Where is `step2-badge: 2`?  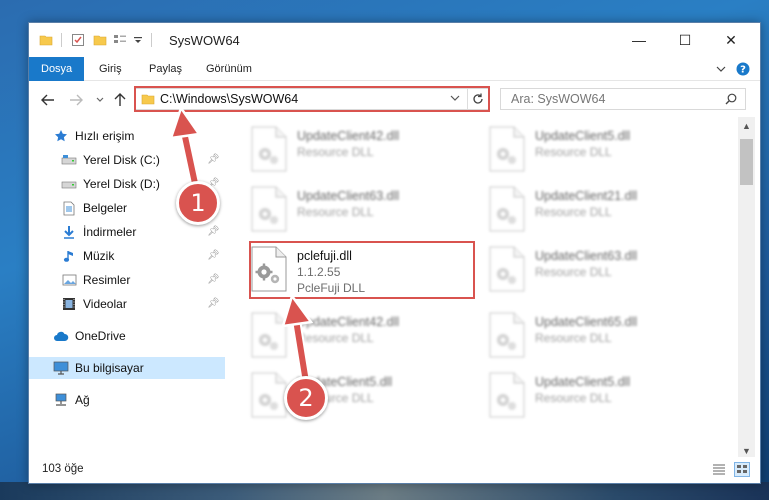
step2-badge: 2 is located at coordinates (306, 398).